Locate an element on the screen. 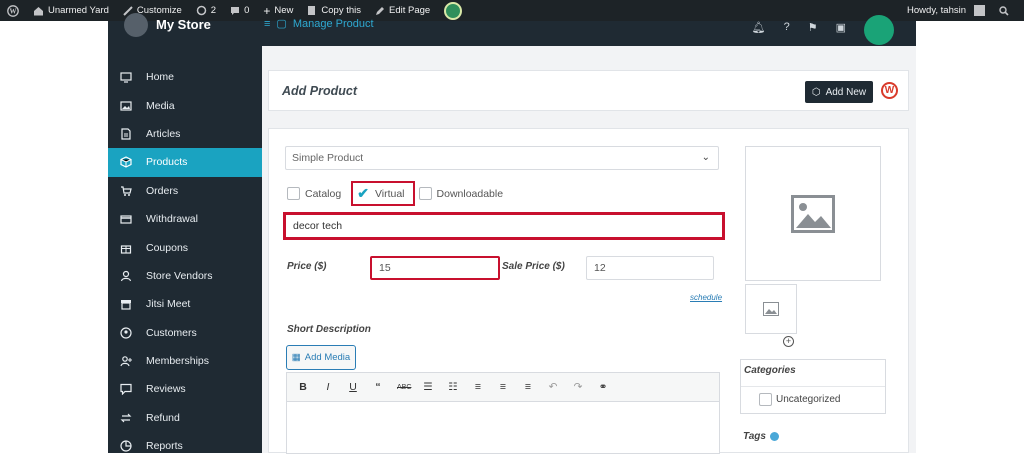  tags-text: Tags is located at coordinates (754, 436).